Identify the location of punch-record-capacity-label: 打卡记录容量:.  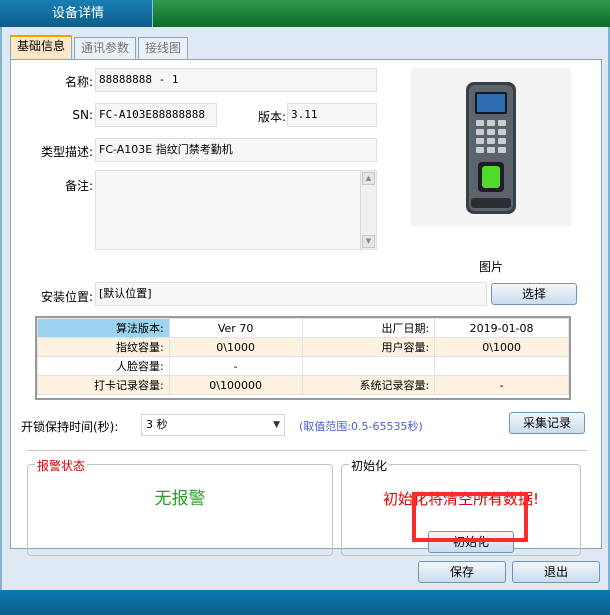
(103, 385).